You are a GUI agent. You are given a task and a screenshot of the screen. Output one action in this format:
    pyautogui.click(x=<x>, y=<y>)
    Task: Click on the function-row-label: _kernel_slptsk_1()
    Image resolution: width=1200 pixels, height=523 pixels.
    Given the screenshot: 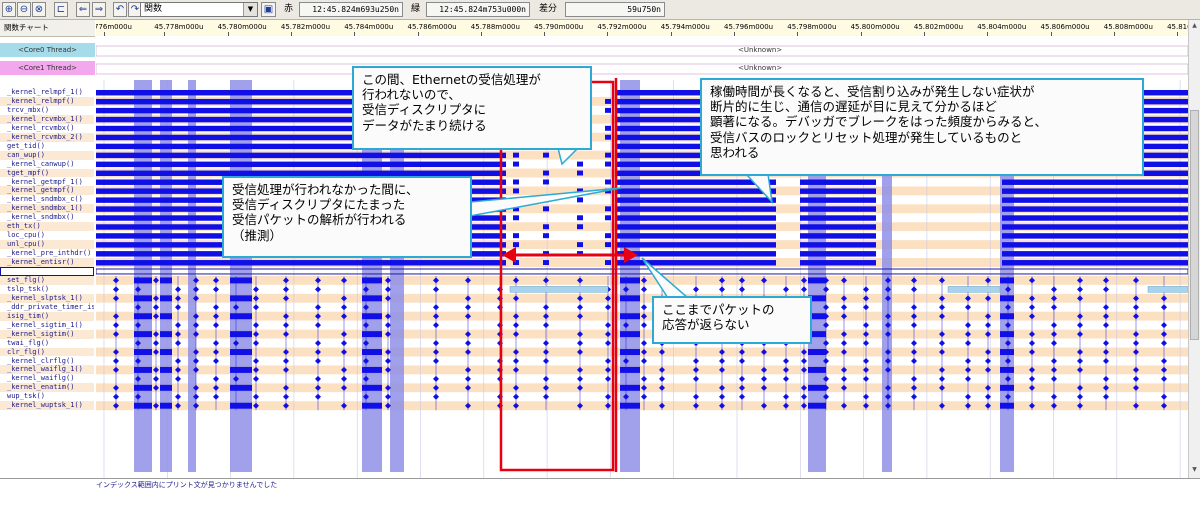 What is the action you would take?
    pyautogui.click(x=47, y=298)
    